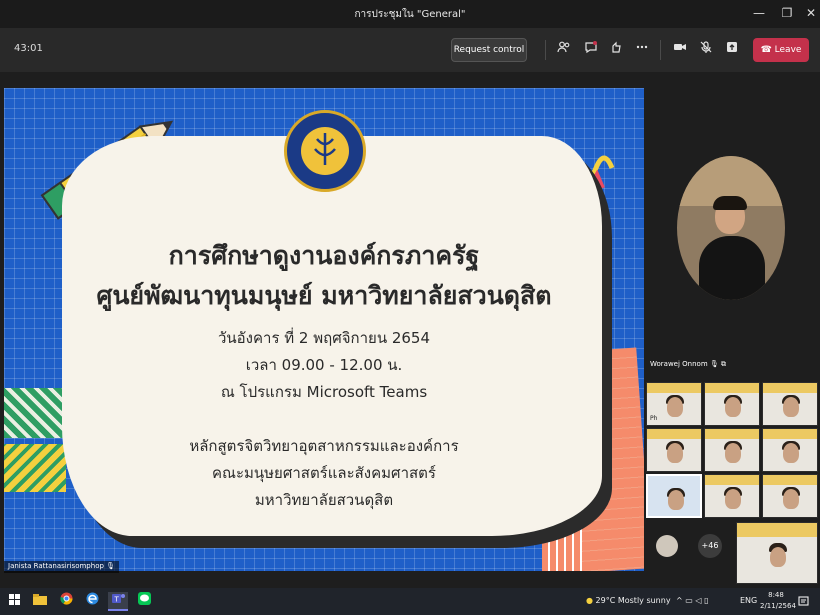  What do you see at coordinates (324, 392) in the screenshot?
I see `slide-venue: ณ โปรแกรม Microsoft Teams` at bounding box center [324, 392].